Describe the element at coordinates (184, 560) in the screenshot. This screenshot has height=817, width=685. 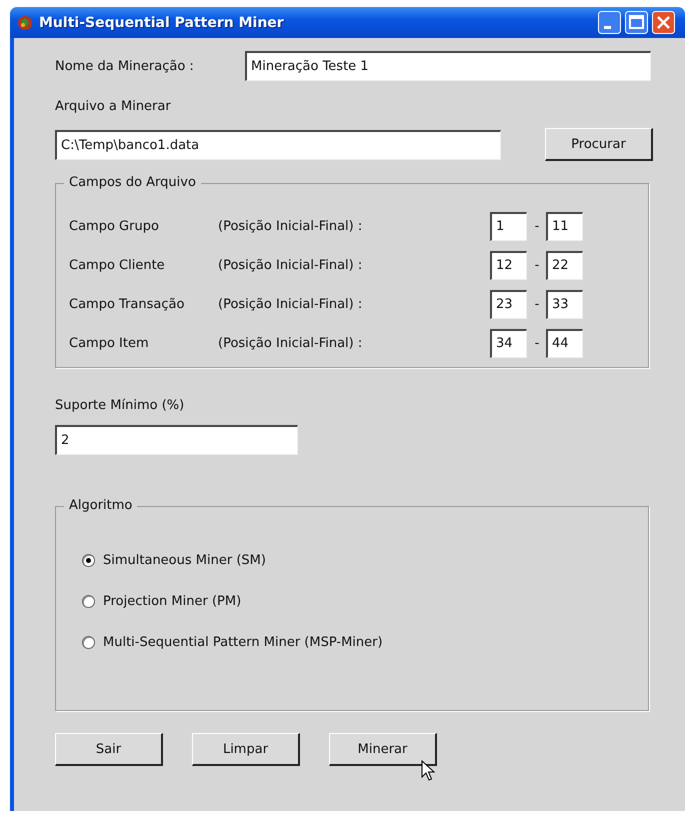
I see `radio-label: Simultaneous Miner (SM)` at that location.